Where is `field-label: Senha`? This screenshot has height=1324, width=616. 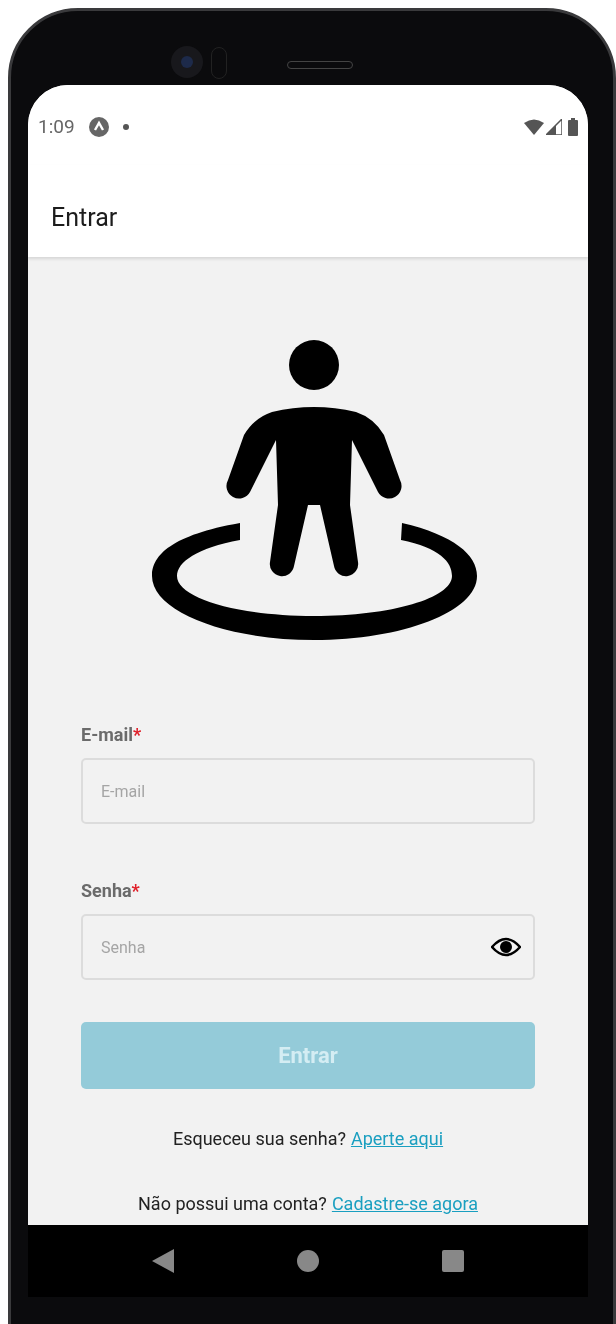
field-label: Senha is located at coordinates (106, 891).